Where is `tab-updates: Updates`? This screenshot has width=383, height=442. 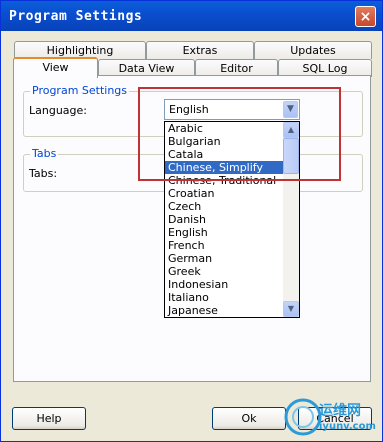 tab-updates: Updates is located at coordinates (313, 50).